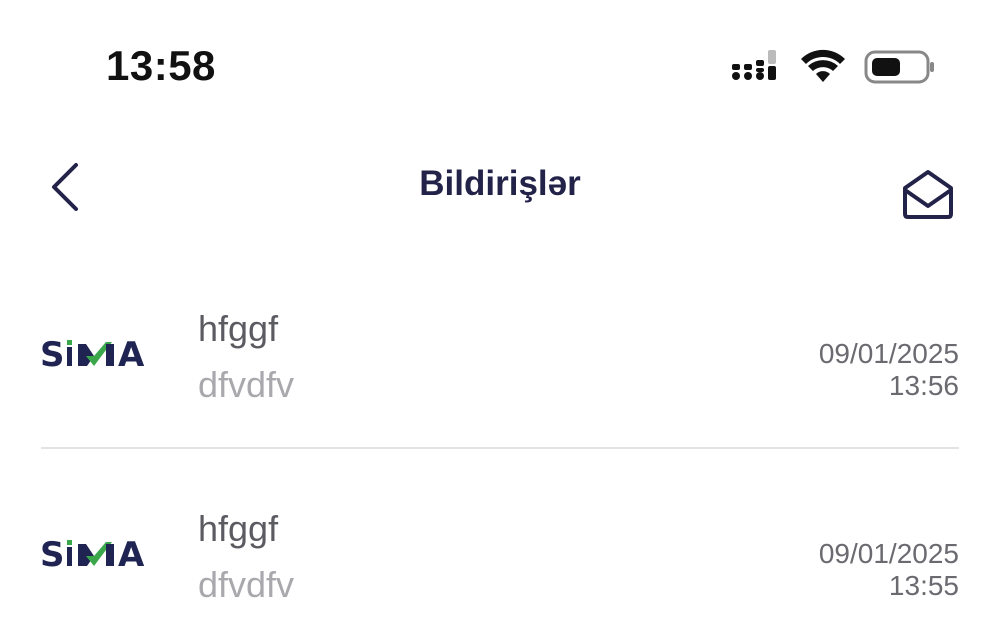 This screenshot has height=637, width=1000. What do you see at coordinates (161, 65) in the screenshot?
I see `status-bar-time: 13:58` at bounding box center [161, 65].